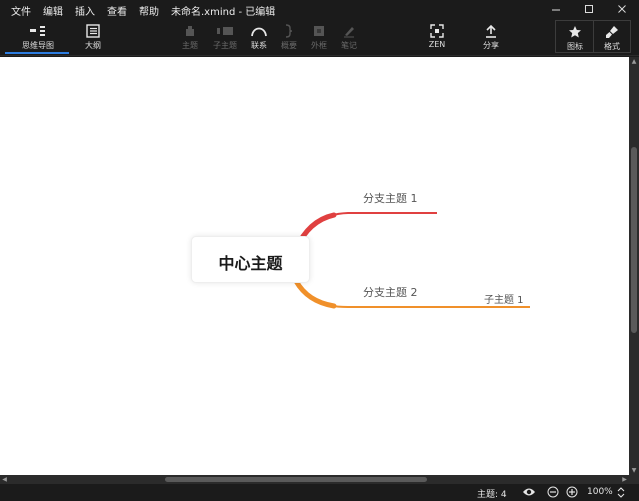  What do you see at coordinates (437, 31) in the screenshot?
I see `fullscreen-icon` at bounding box center [437, 31].